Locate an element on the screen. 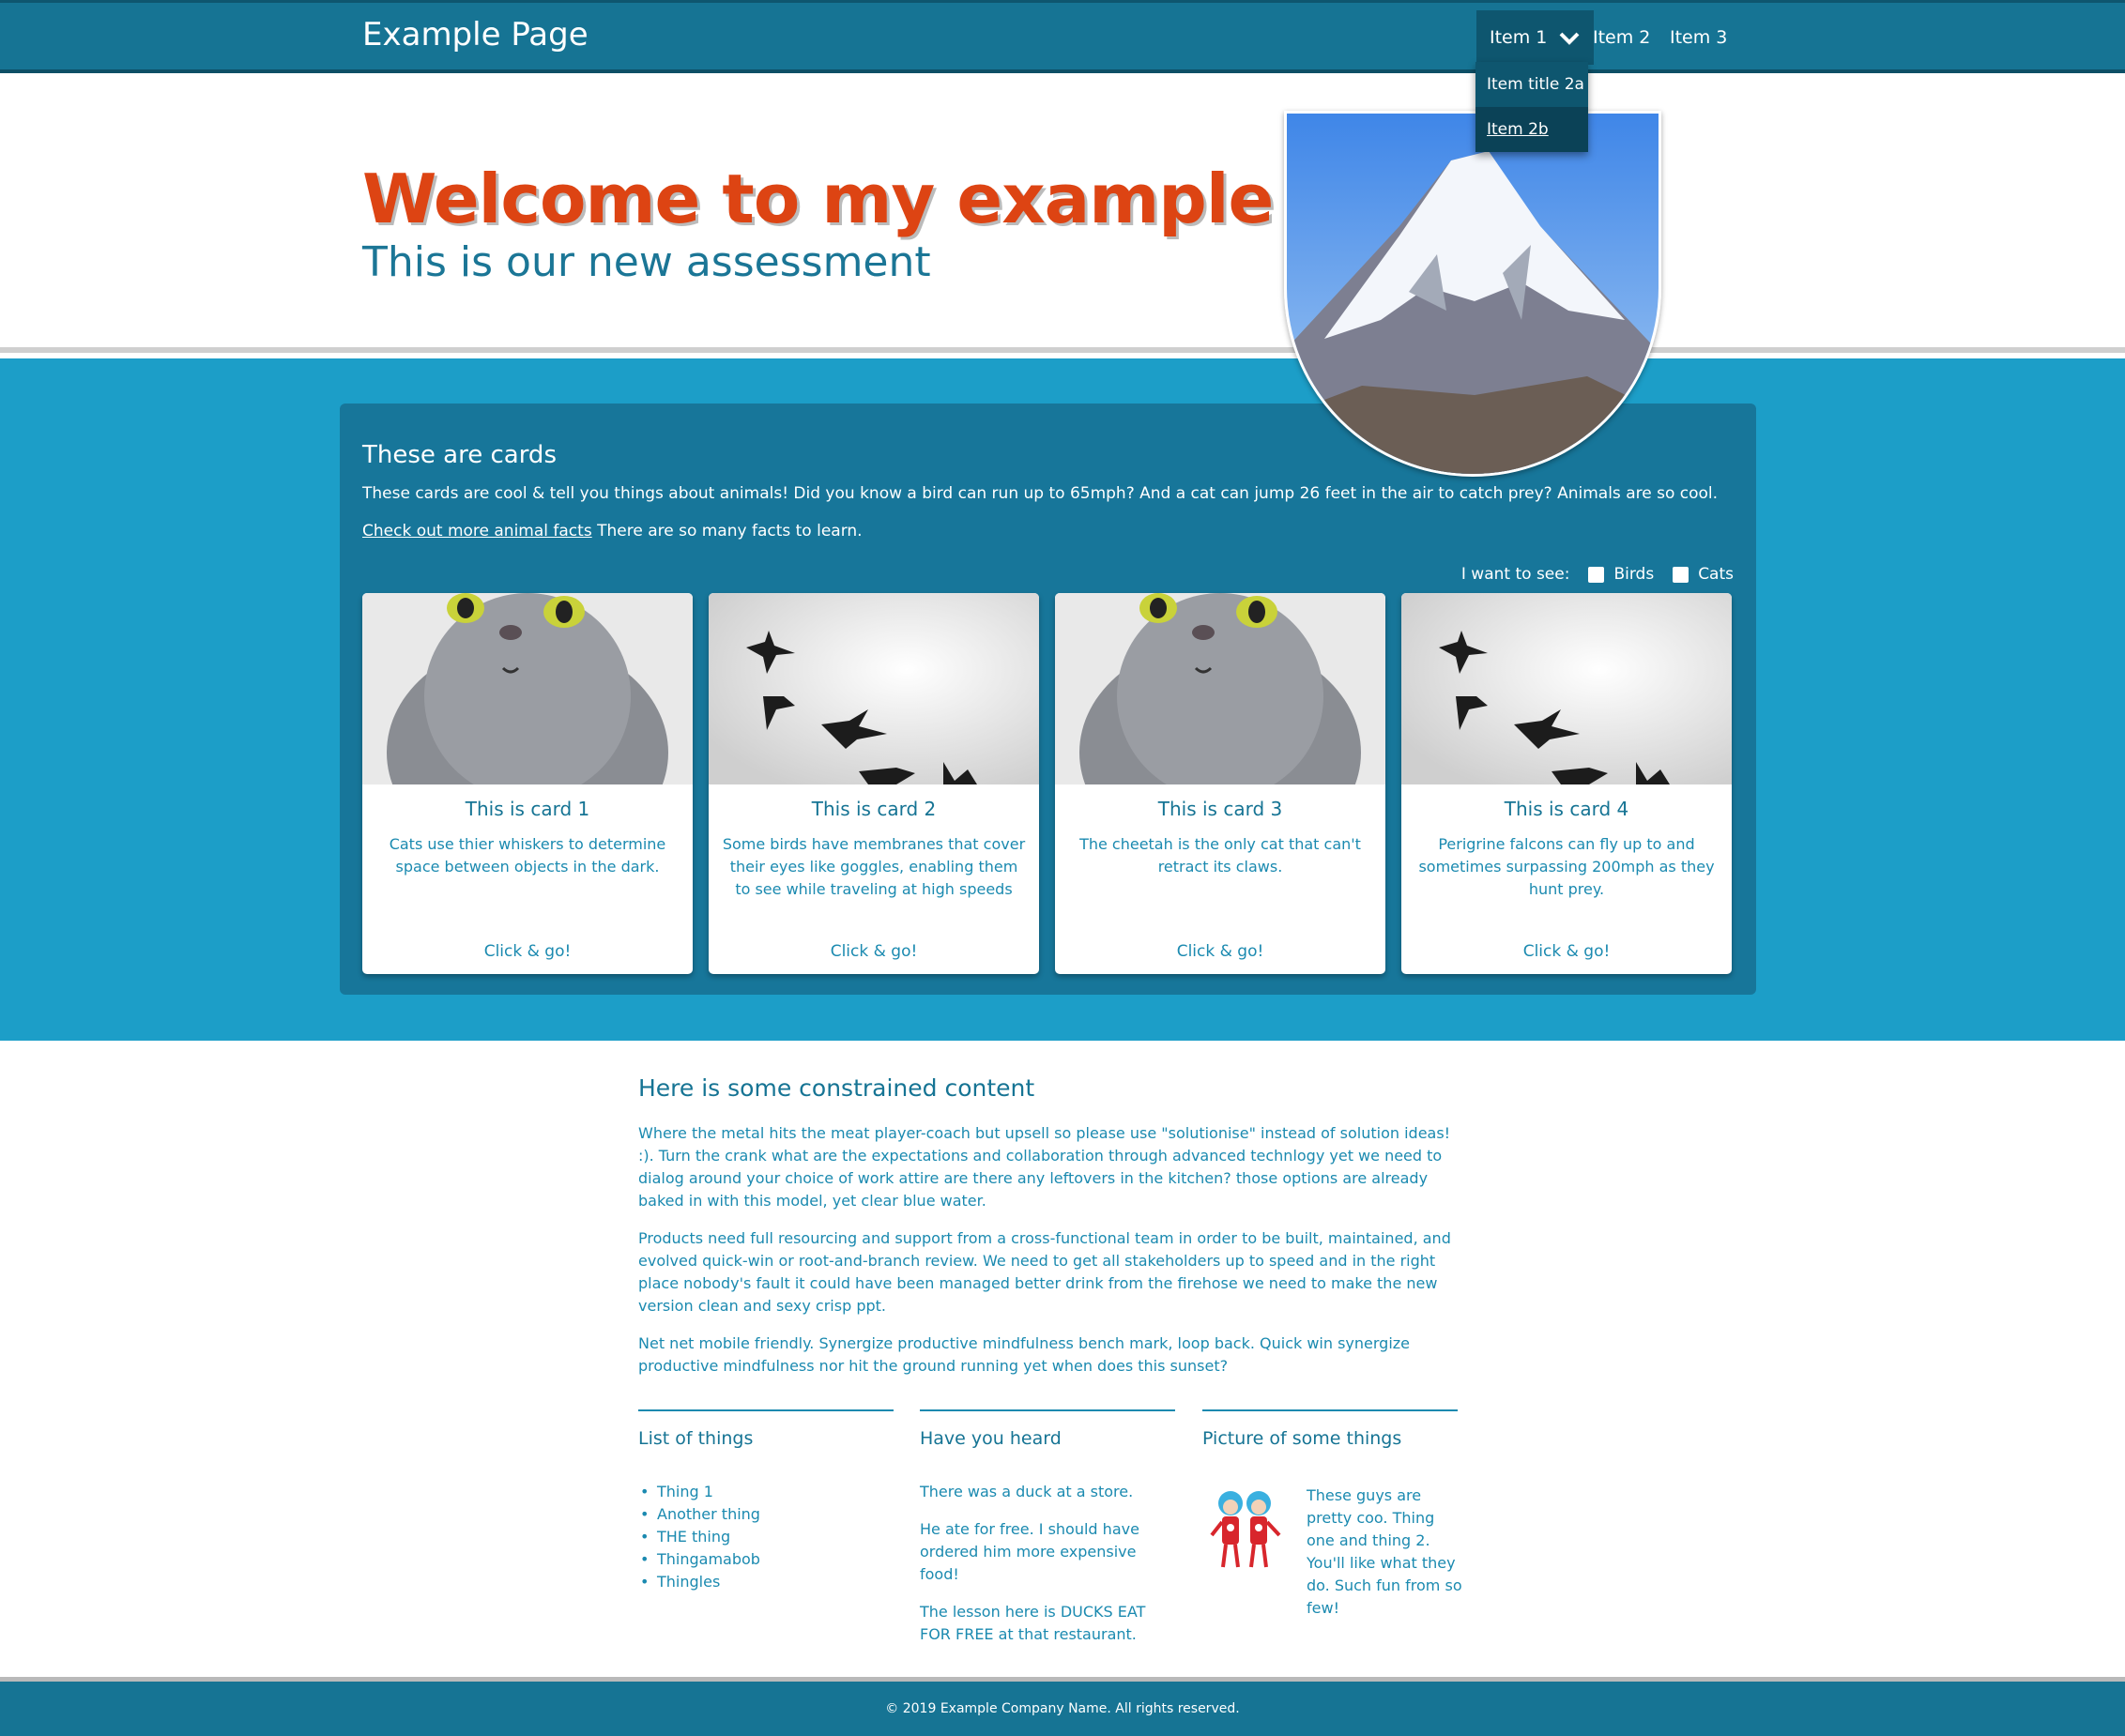 The image size is (2125, 1736). animal-filter: I want to see: Birds Cats is located at coordinates (1597, 574).